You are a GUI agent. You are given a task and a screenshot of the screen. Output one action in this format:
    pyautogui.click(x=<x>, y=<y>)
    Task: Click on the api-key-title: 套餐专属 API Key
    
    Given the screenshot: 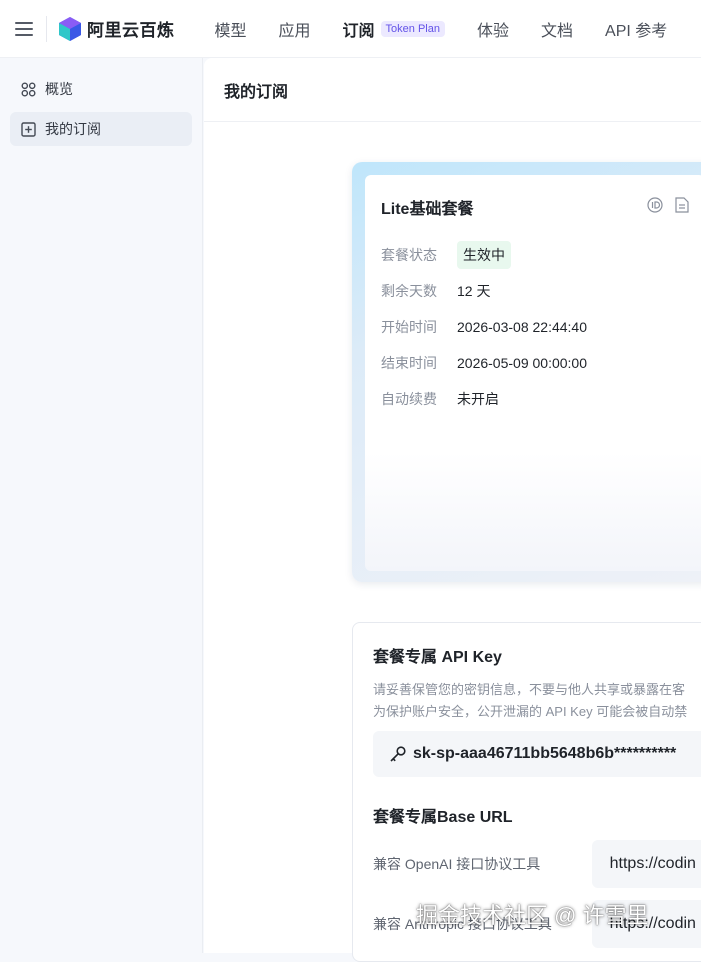 What is the action you would take?
    pyautogui.click(x=437, y=657)
    